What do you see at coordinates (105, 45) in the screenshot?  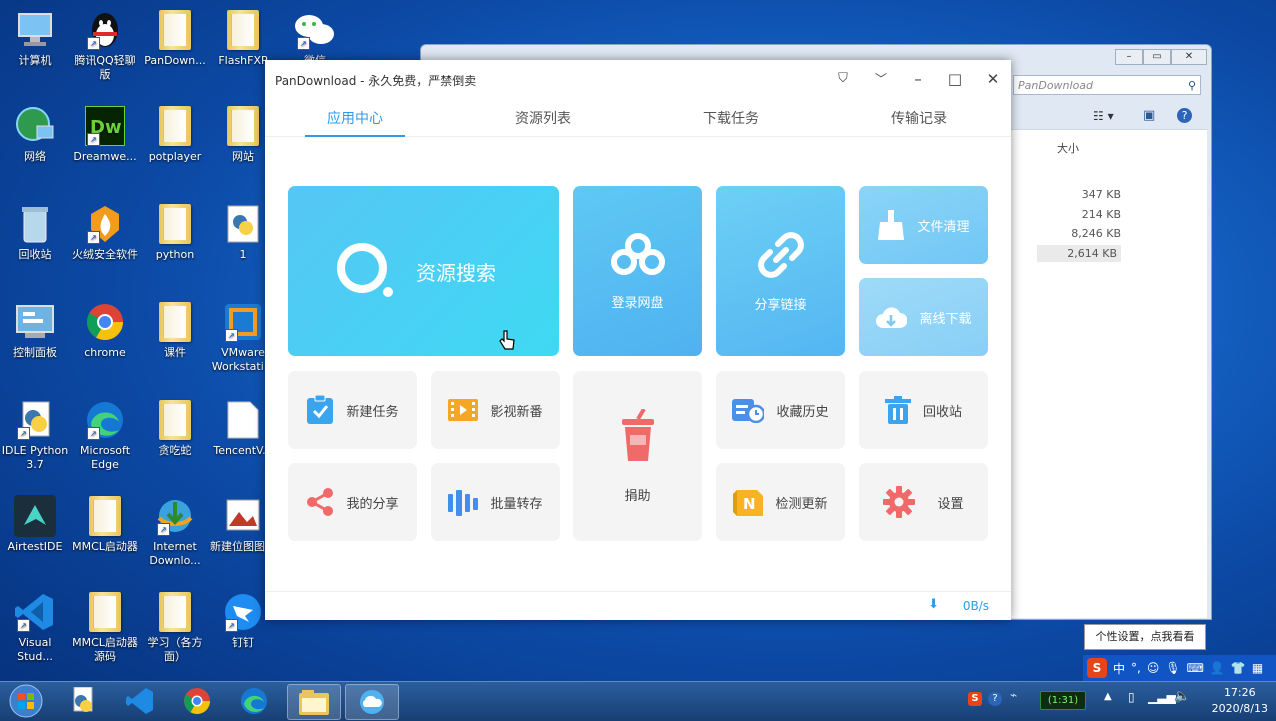 I see `desktop-icon-qq: ↗ 腾讯QQ轻聊版` at bounding box center [105, 45].